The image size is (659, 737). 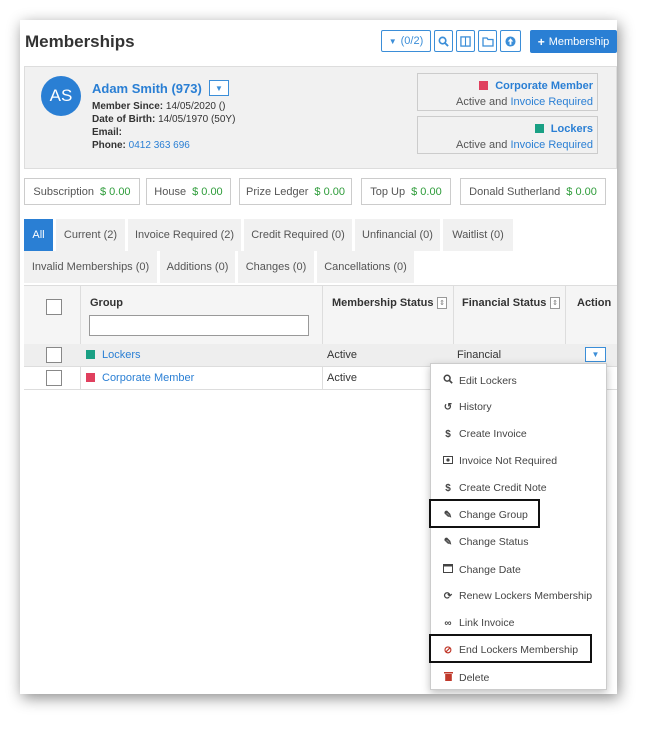 I want to click on balance-house: House $ 0.00, so click(x=188, y=191).